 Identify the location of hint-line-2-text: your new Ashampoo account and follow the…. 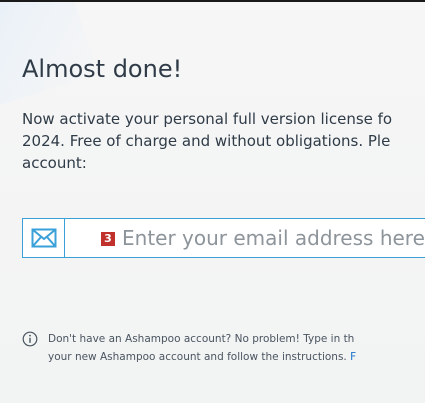
(197, 357).